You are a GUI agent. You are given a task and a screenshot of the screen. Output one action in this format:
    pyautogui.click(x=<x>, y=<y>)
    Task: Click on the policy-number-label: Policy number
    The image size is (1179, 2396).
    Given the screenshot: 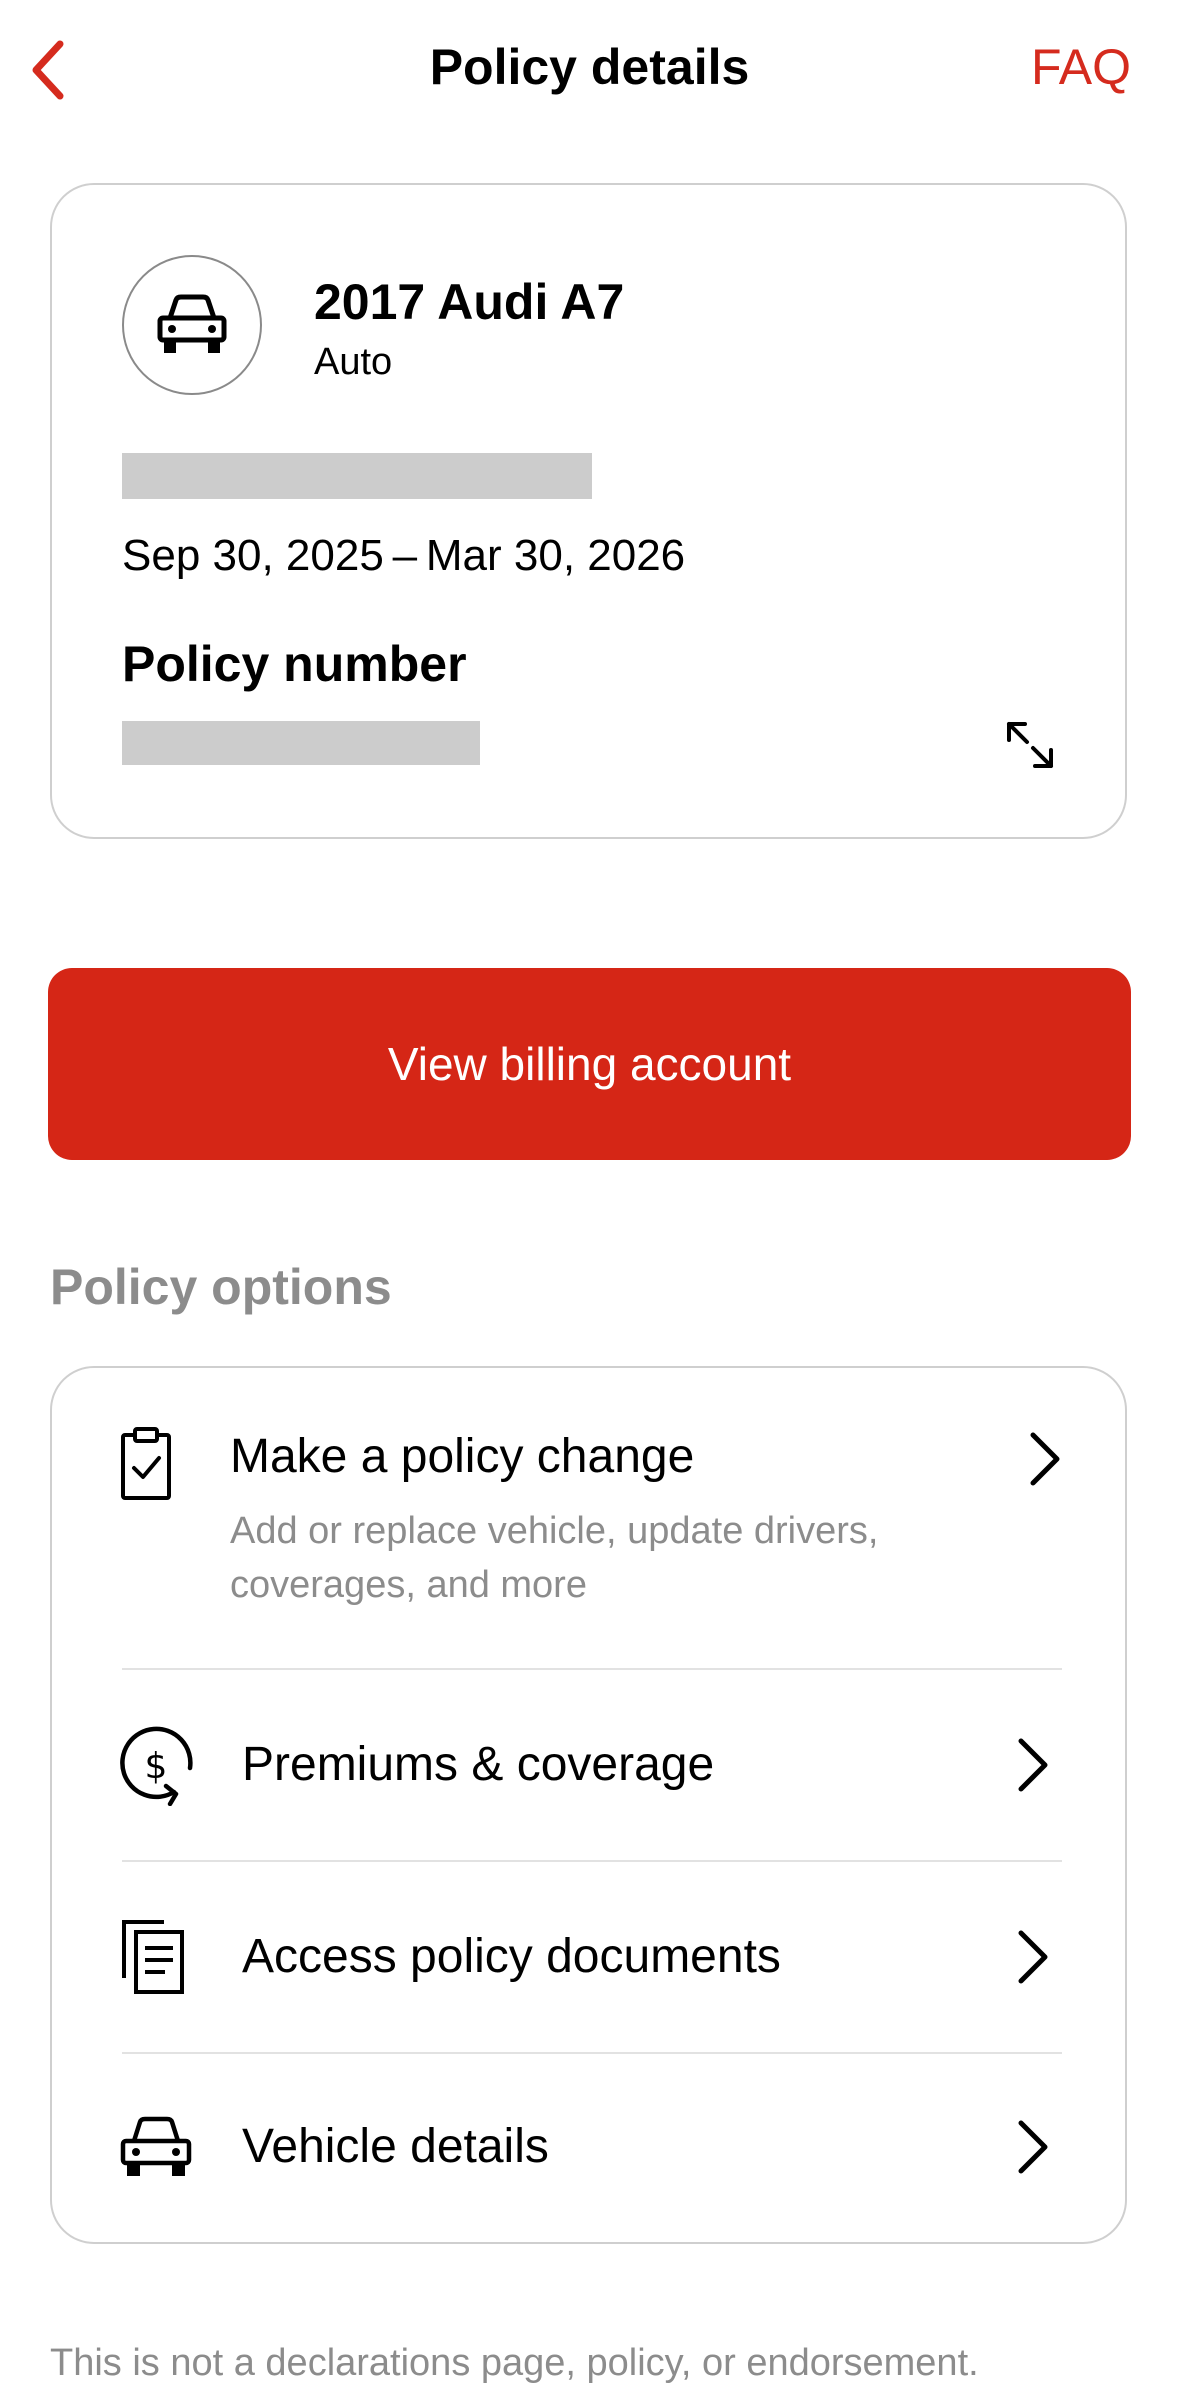 What is the action you would take?
    pyautogui.click(x=294, y=664)
    